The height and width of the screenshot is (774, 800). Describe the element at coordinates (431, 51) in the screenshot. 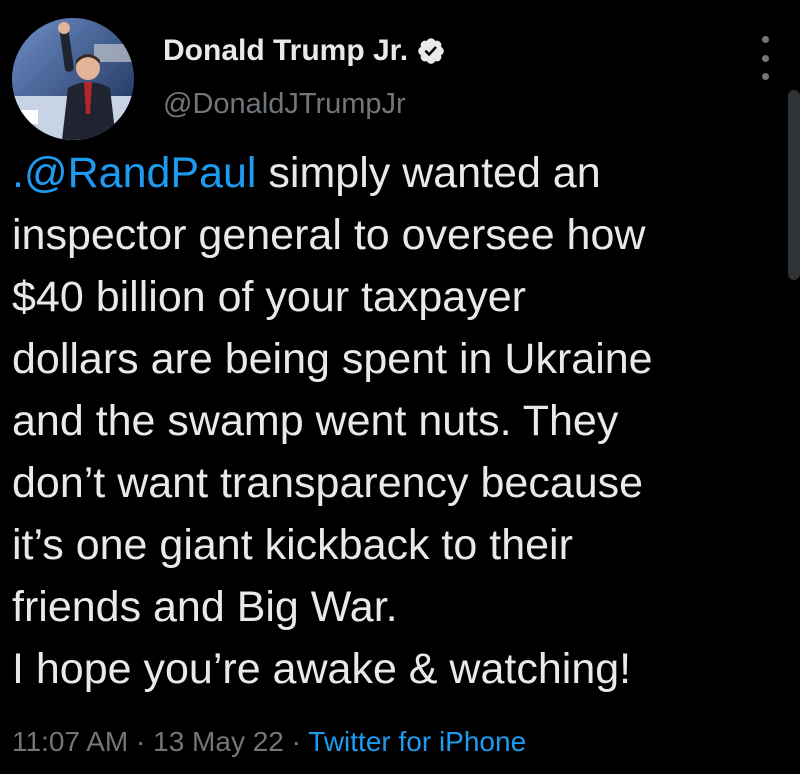

I see `verified-badge-icon` at that location.